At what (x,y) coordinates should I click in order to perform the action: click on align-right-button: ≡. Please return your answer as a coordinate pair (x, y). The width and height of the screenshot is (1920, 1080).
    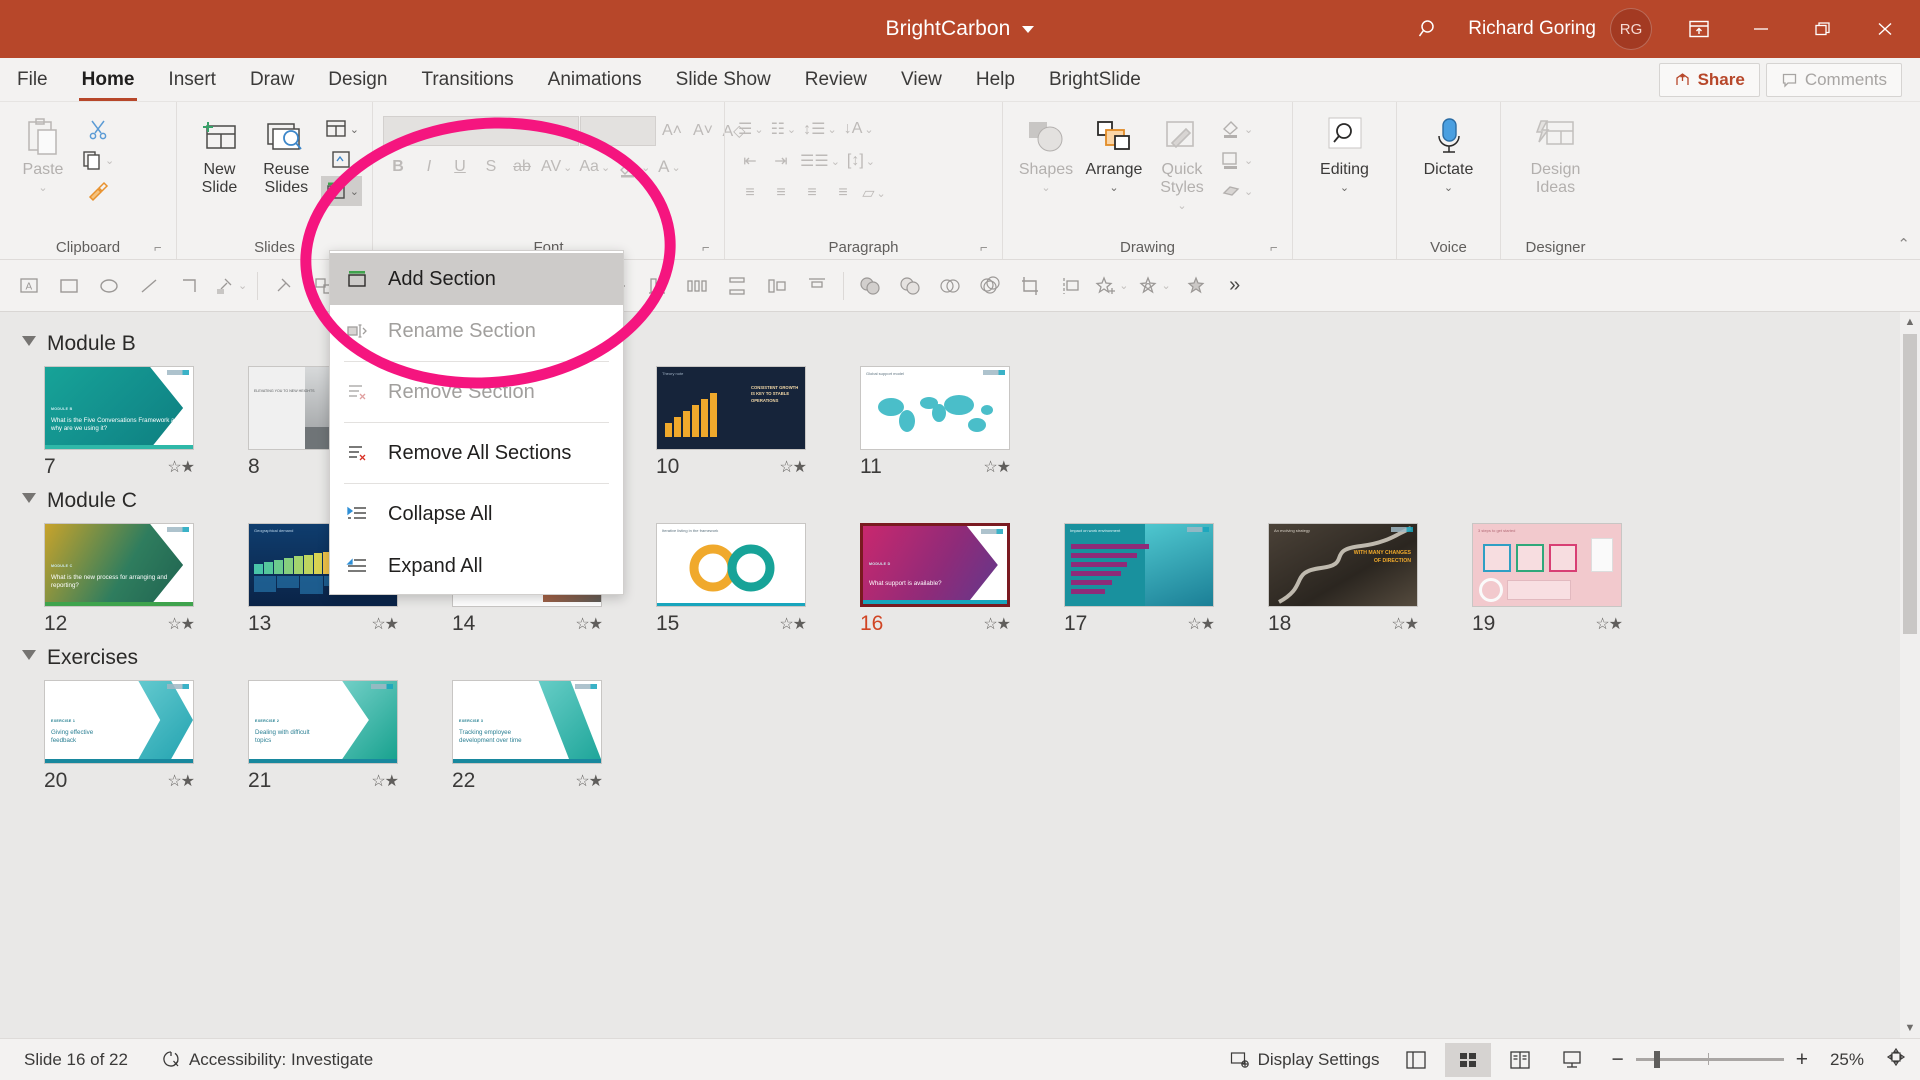
    Looking at the image, I should click on (812, 193).